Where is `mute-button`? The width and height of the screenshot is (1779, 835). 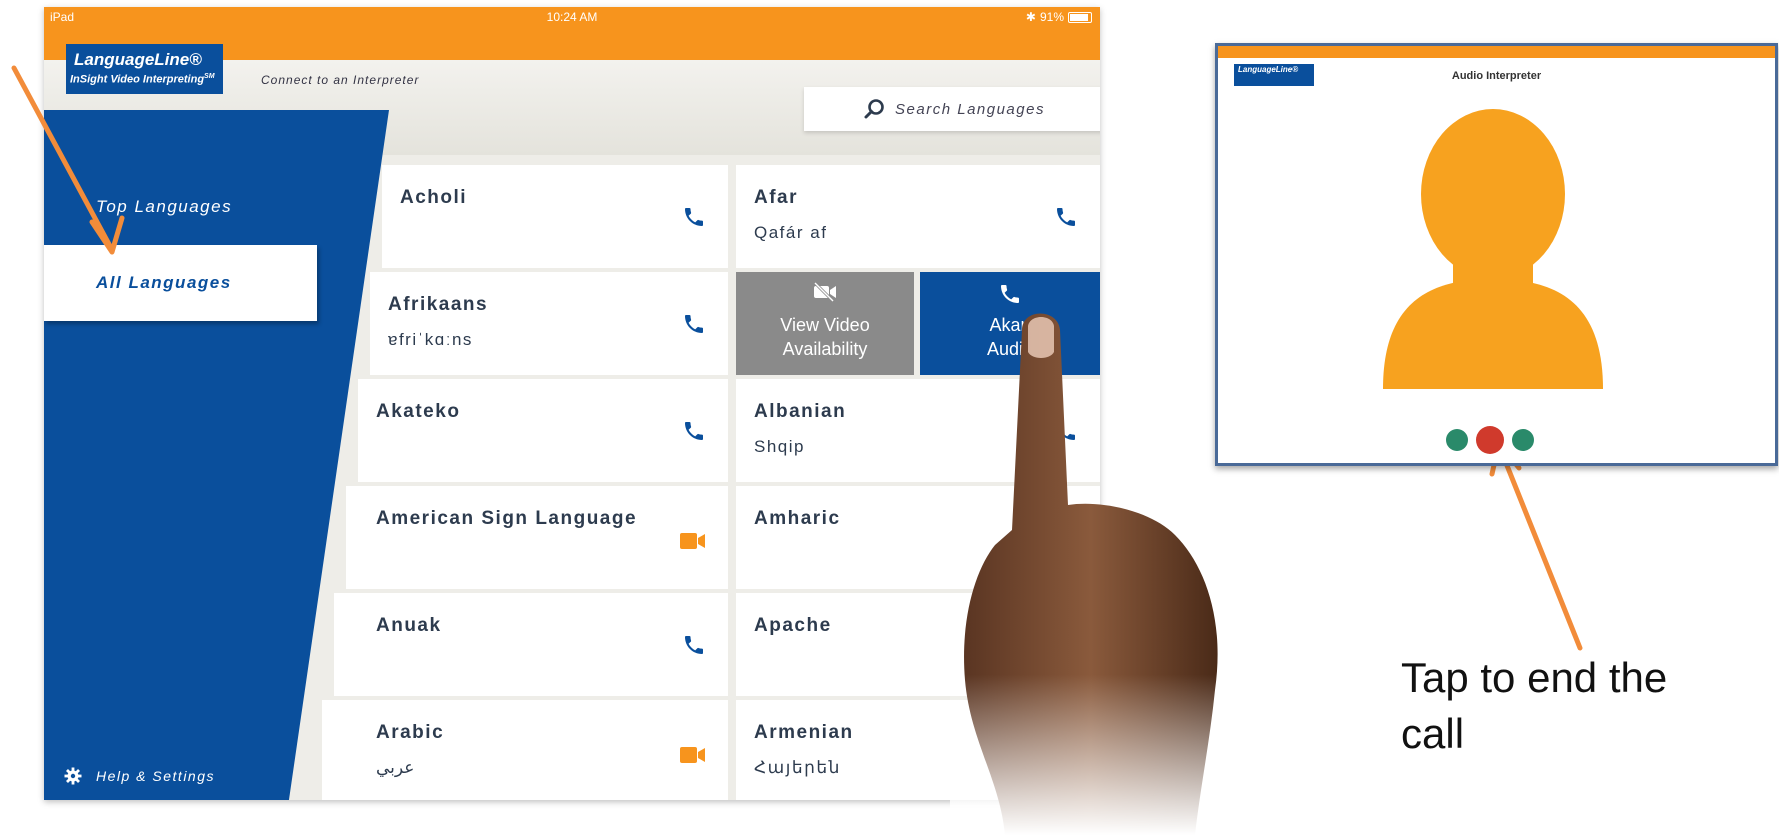
mute-button is located at coordinates (1457, 440).